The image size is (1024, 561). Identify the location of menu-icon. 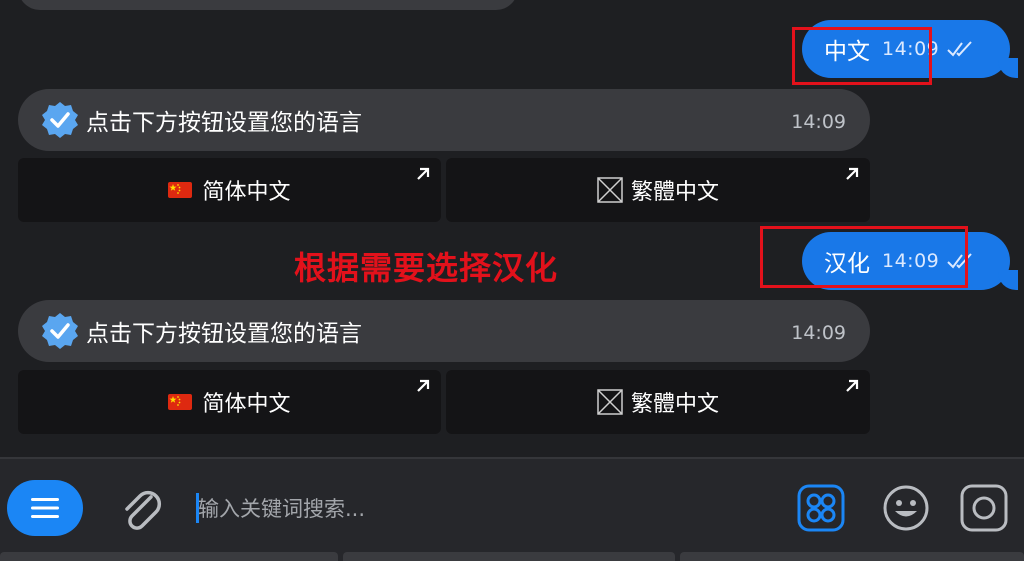
(45, 508).